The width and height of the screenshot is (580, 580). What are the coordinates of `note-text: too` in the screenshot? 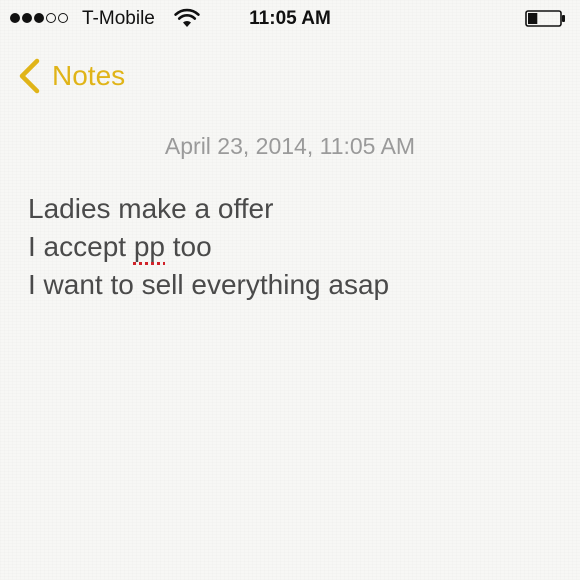 It's located at (188, 246).